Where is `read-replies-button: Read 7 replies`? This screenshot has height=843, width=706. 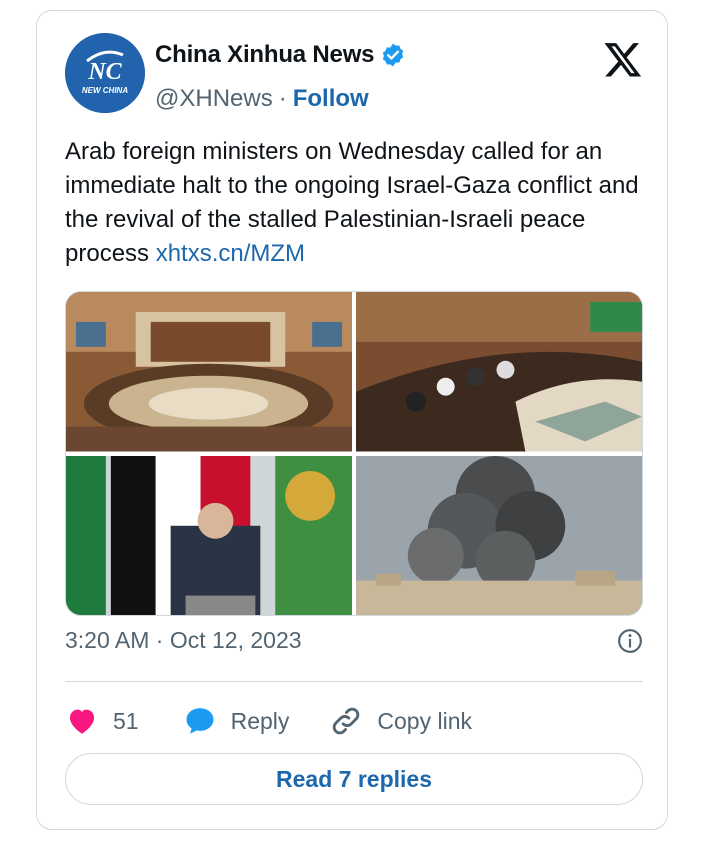 read-replies-button: Read 7 replies is located at coordinates (354, 779).